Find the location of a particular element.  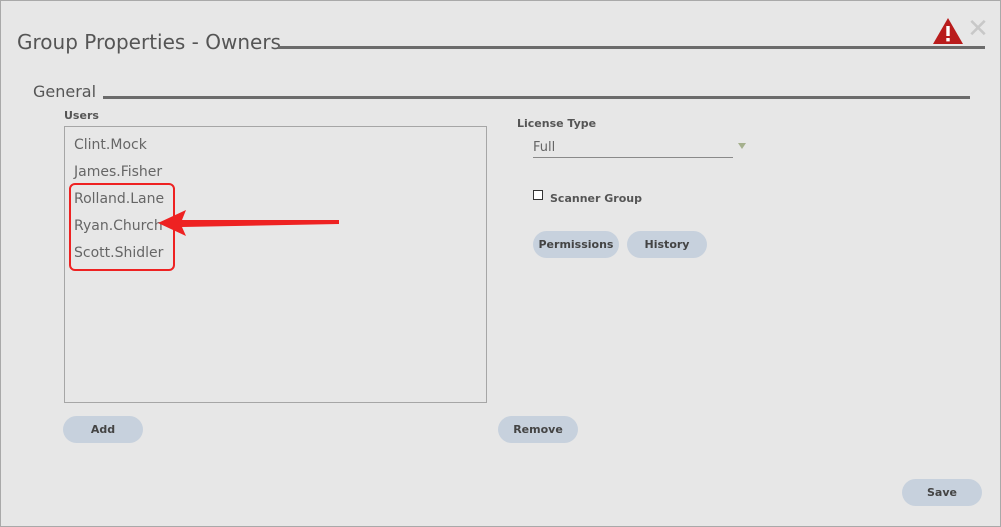

annotation-arrow is located at coordinates (248, 223).